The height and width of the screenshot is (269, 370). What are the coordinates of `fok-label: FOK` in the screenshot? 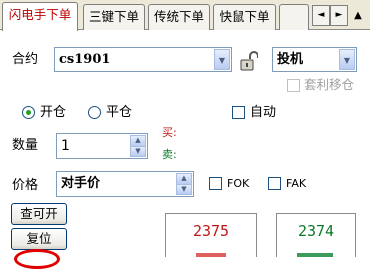 It's located at (238, 183).